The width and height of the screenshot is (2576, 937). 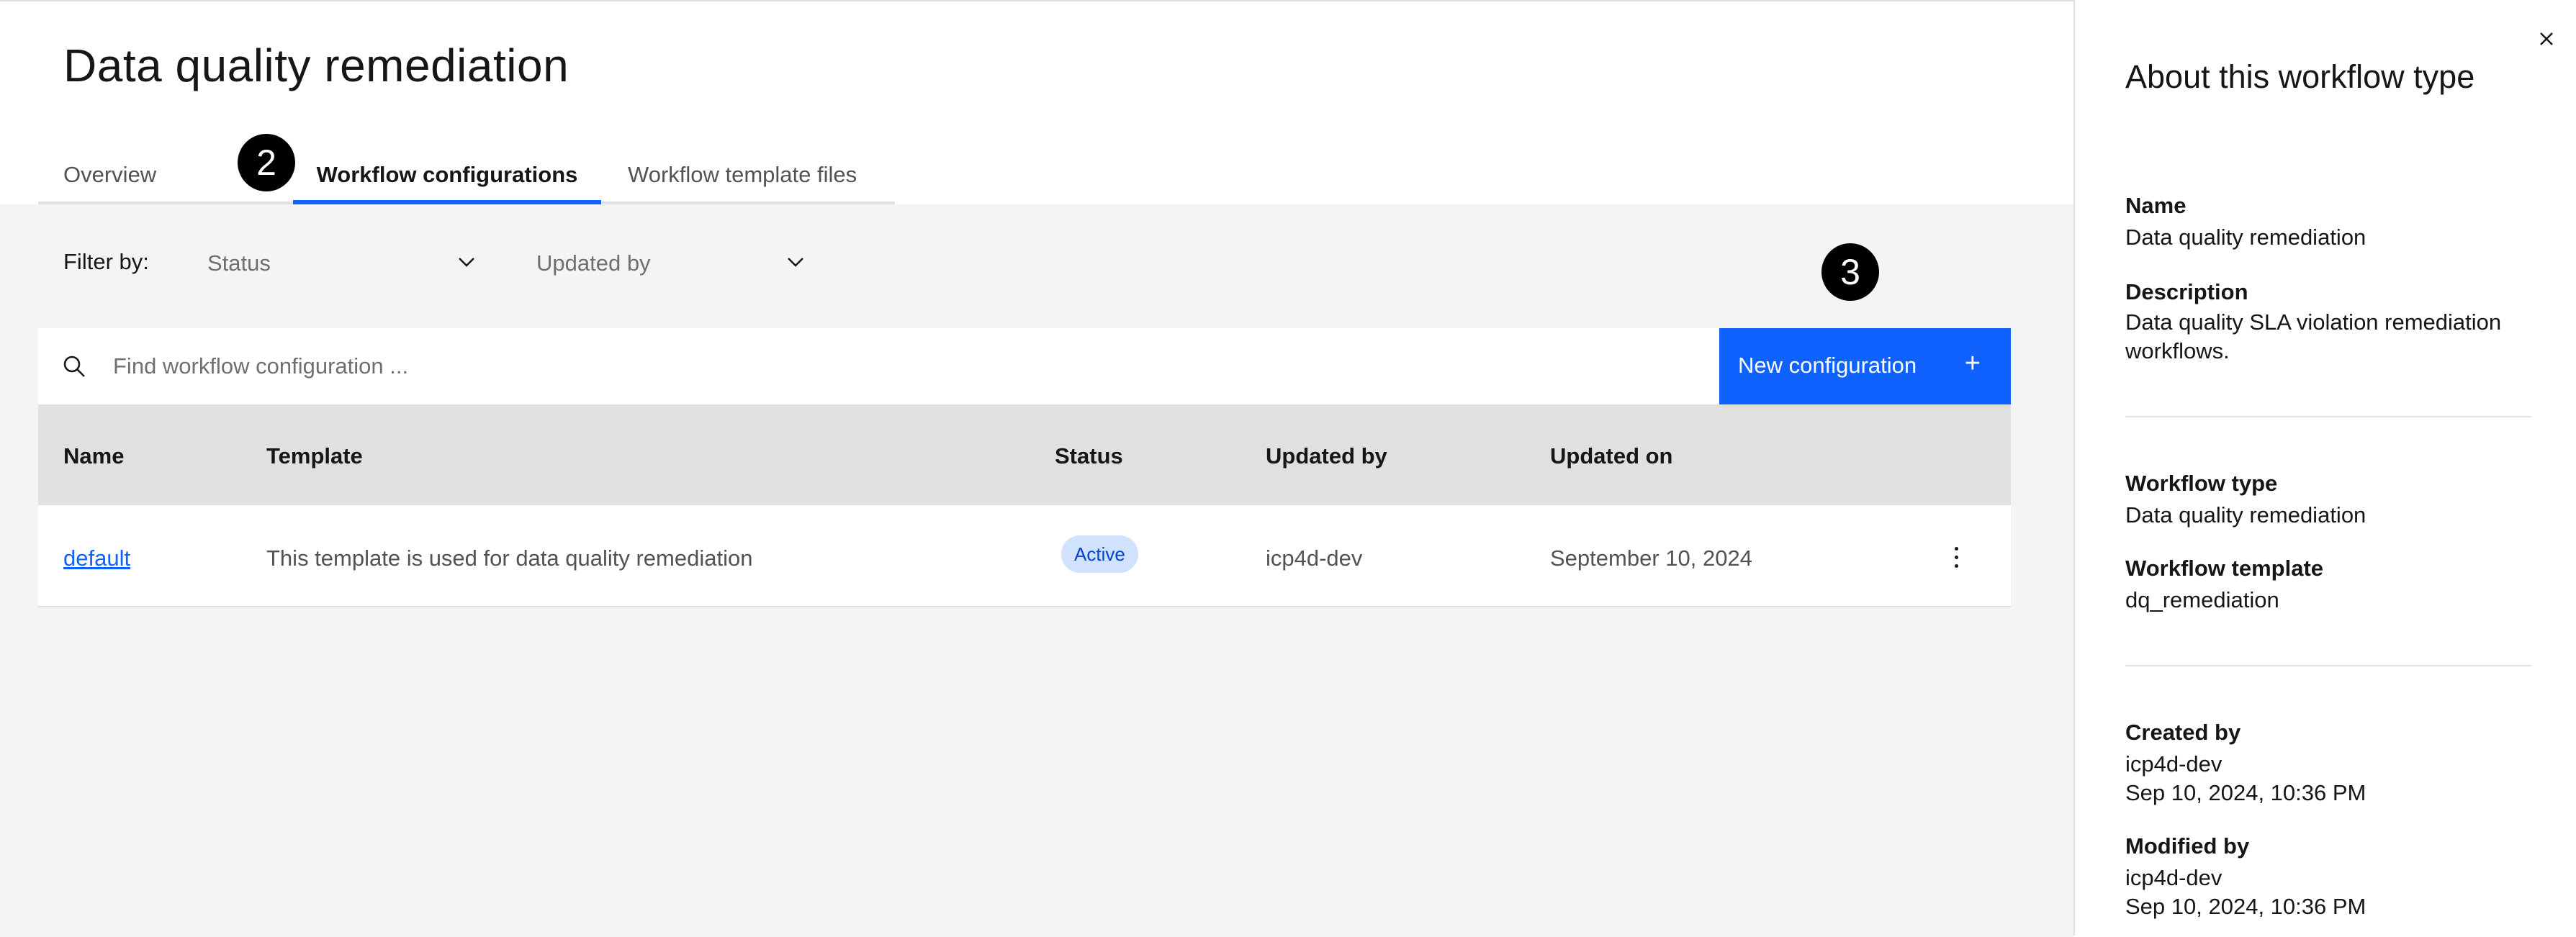 I want to click on close-icon, so click(x=2546, y=38).